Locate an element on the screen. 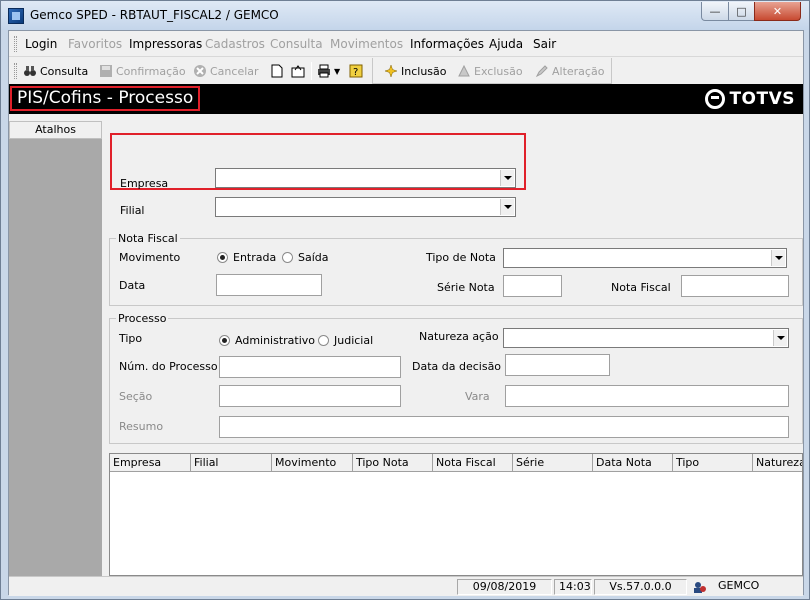 This screenshot has width=810, height=600. close-button: ✕ is located at coordinates (777, 11).